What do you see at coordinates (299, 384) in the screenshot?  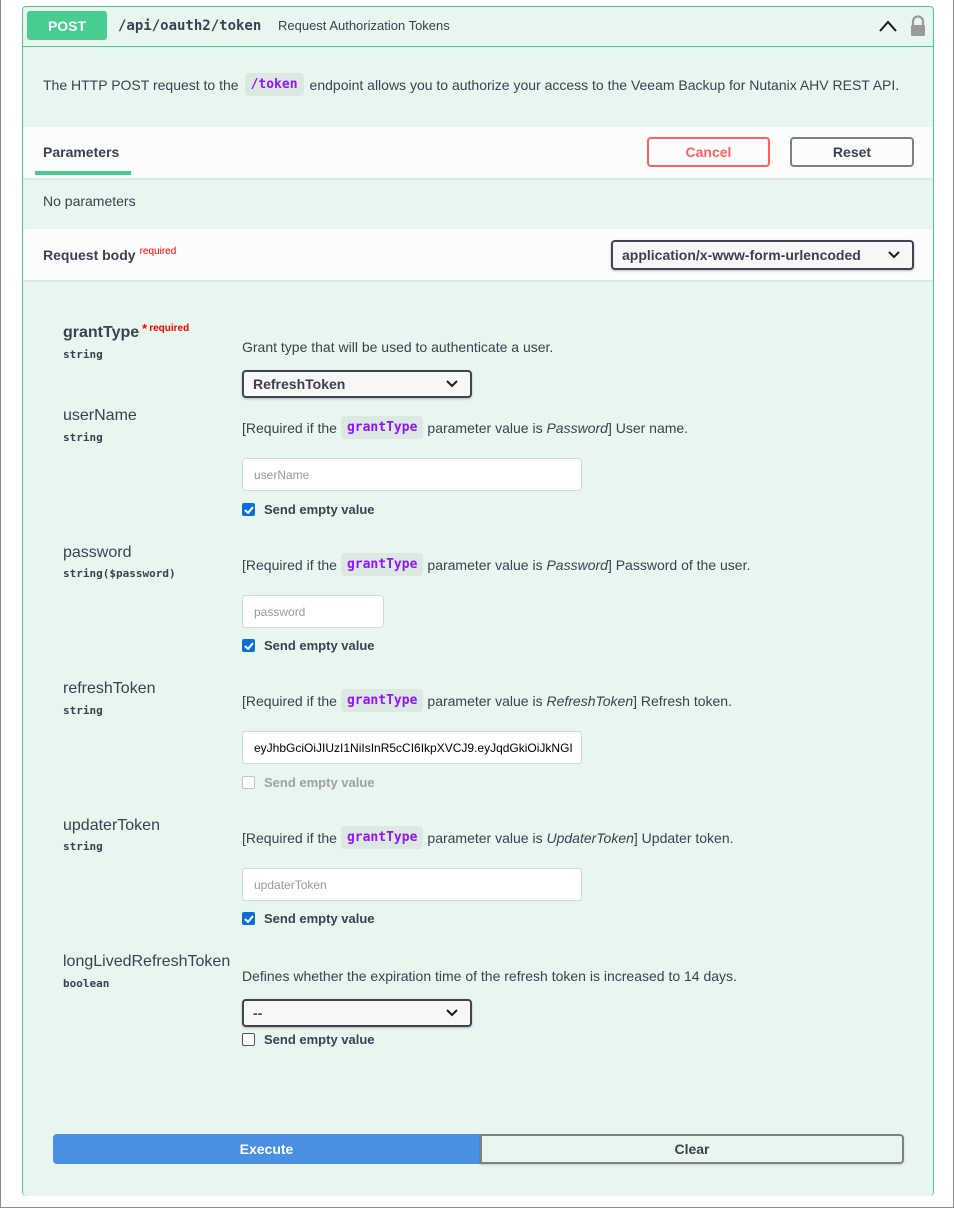 I see `granttype-value: RefreshToken` at bounding box center [299, 384].